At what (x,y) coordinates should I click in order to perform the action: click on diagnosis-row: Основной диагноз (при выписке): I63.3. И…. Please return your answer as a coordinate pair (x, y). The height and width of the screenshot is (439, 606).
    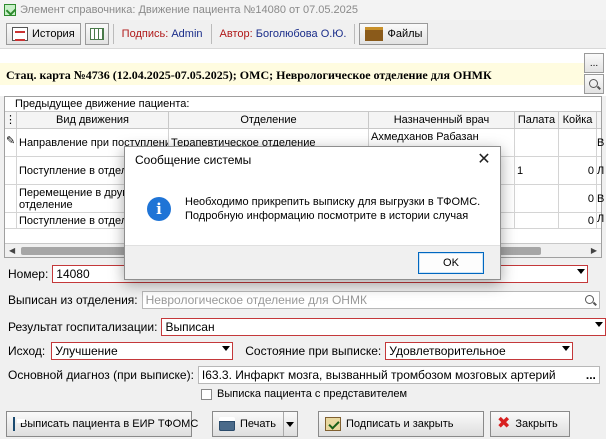
    Looking at the image, I should click on (303, 375).